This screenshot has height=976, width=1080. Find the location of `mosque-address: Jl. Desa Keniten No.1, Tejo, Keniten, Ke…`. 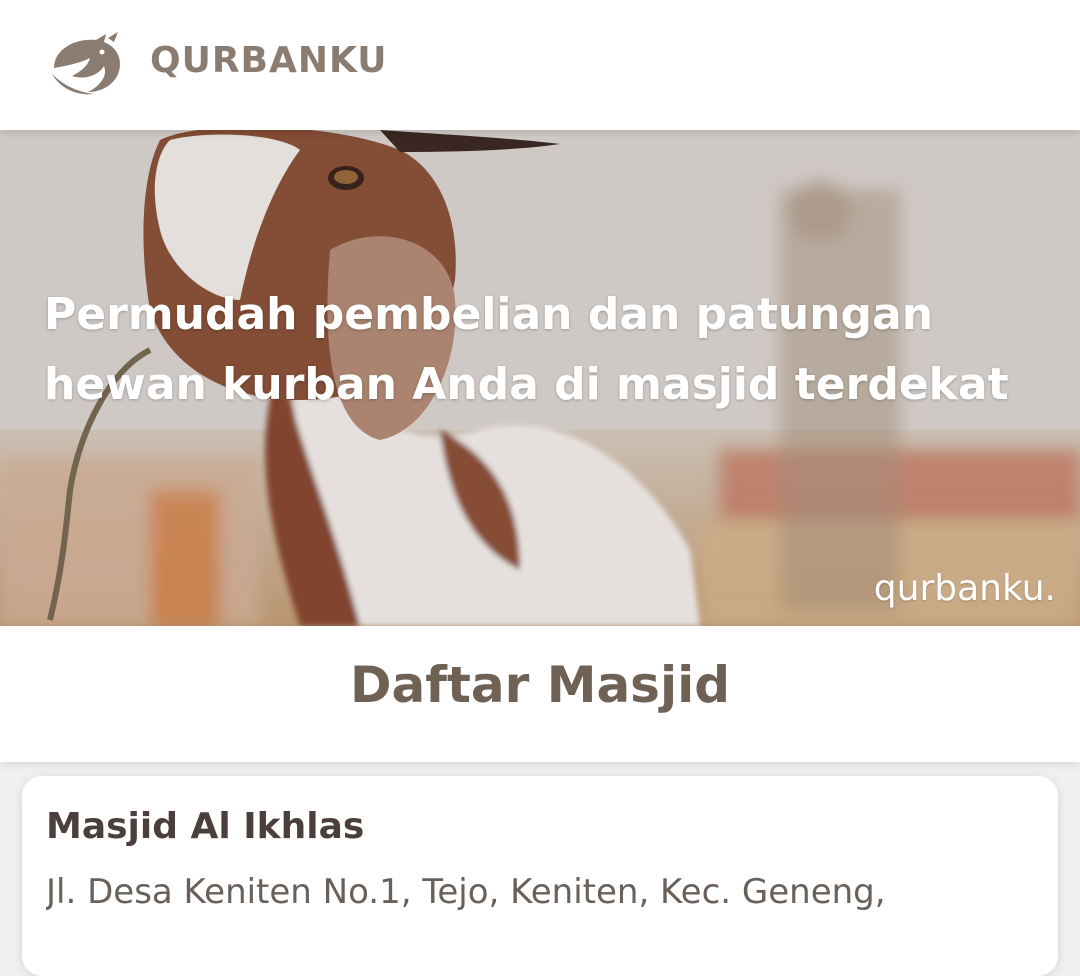

mosque-address: Jl. Desa Keniten No.1, Tejo, Keniten, Ke… is located at coordinates (466, 892).